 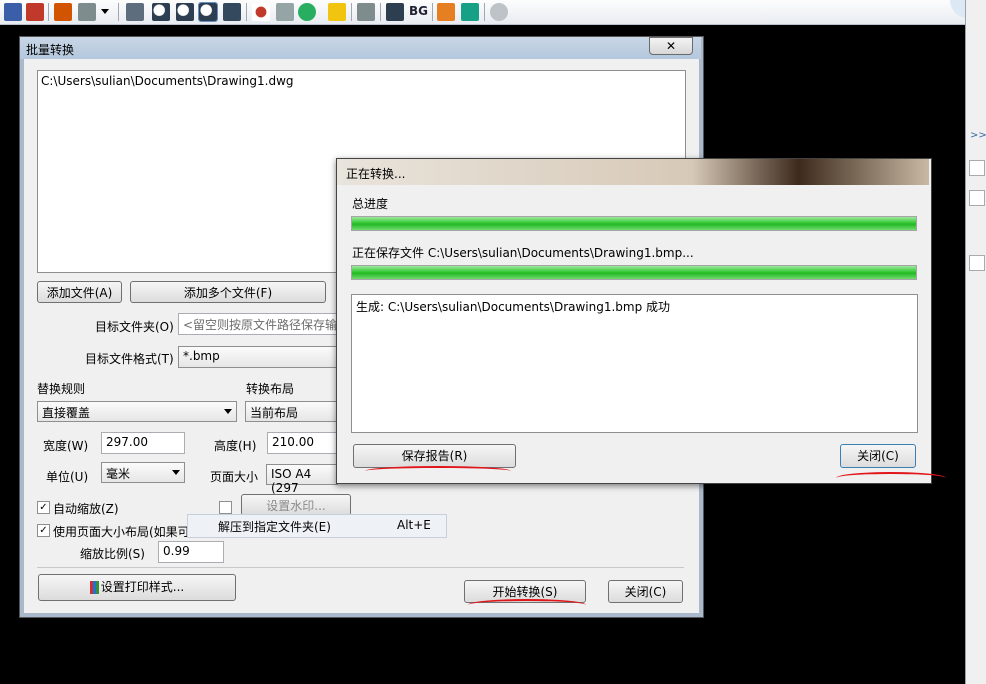 What do you see at coordinates (302, 479) in the screenshot?
I see `page-size-select: ISO A4 (297` at bounding box center [302, 479].